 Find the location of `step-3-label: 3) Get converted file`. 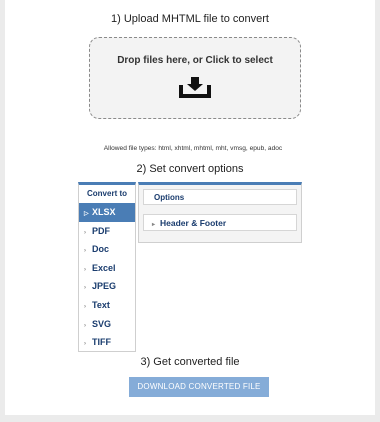

step-3-label: 3) Get converted file is located at coordinates (190, 362).